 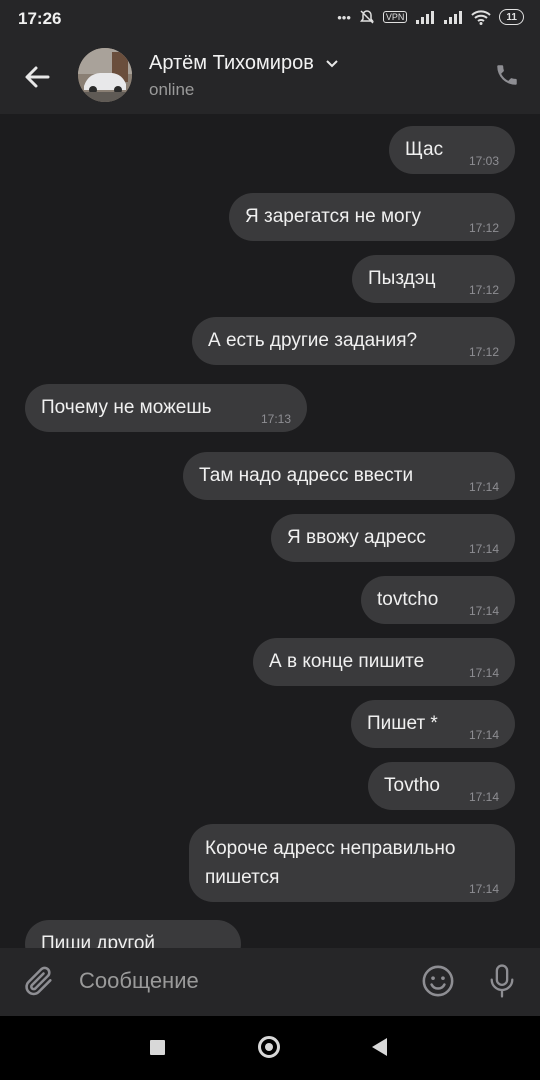 I want to click on vpn-badge: VPN, so click(x=395, y=17).